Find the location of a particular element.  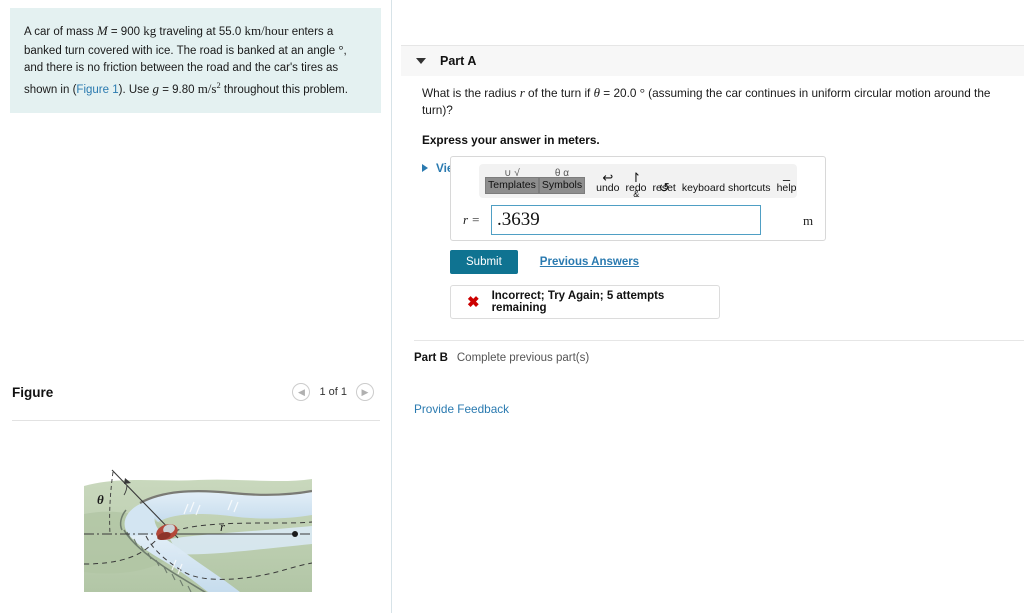

part-b-row: Part B Complete previous part(s) is located at coordinates (501, 358).